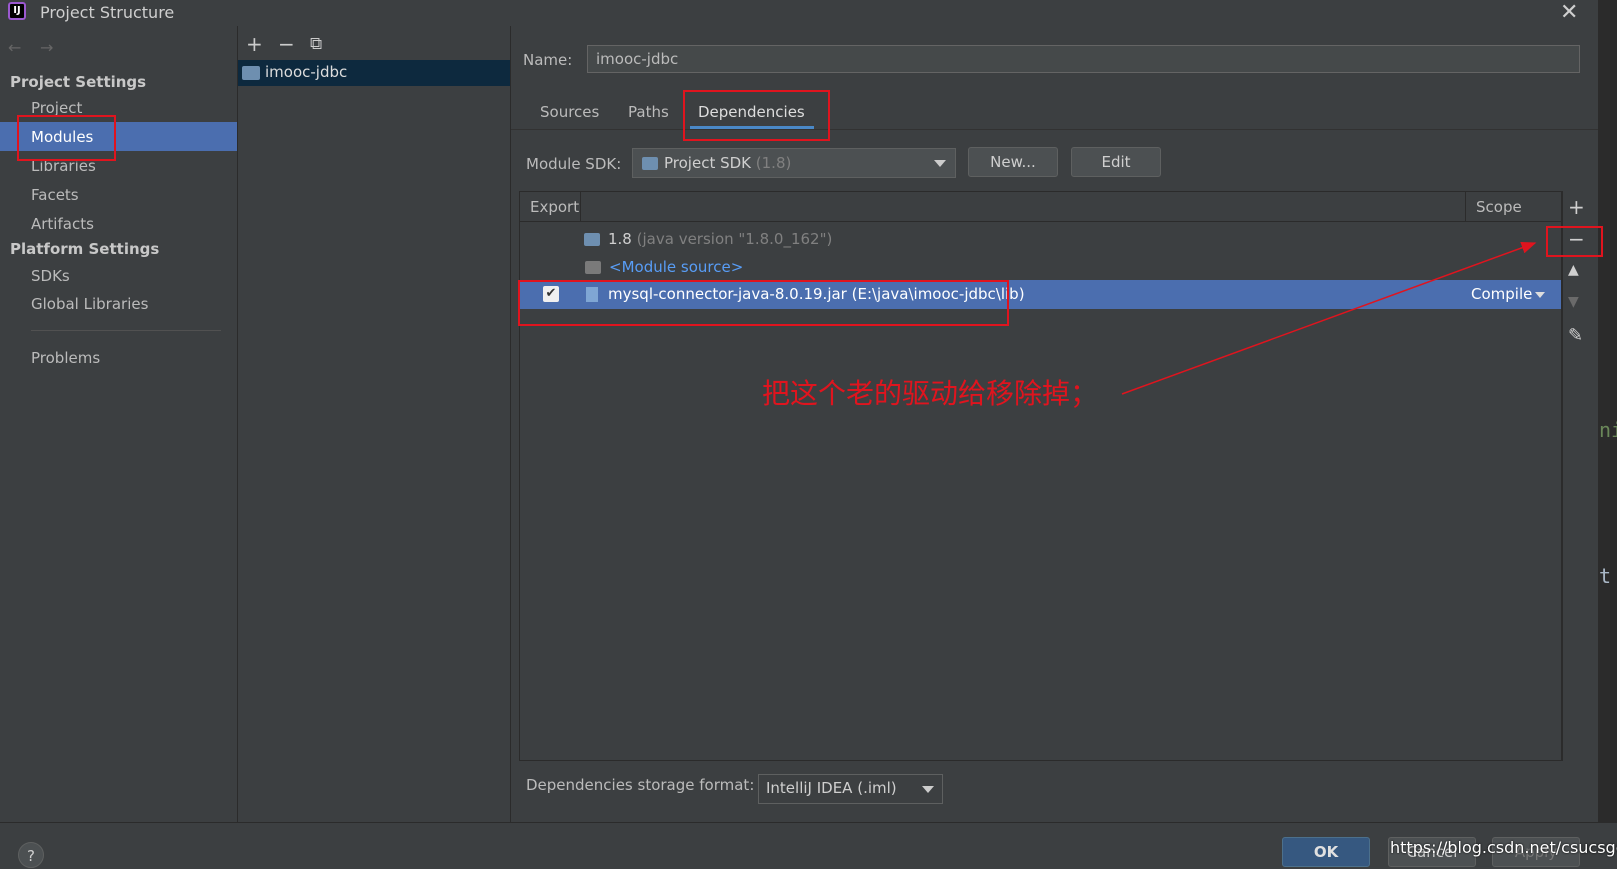  What do you see at coordinates (1499, 207) in the screenshot?
I see `column-header-scope: Scope` at bounding box center [1499, 207].